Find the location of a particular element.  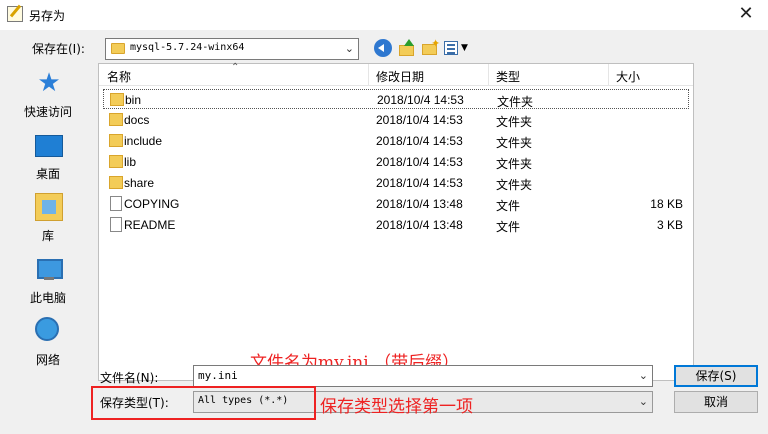

place-network: 网络 is located at coordinates (48, 341).